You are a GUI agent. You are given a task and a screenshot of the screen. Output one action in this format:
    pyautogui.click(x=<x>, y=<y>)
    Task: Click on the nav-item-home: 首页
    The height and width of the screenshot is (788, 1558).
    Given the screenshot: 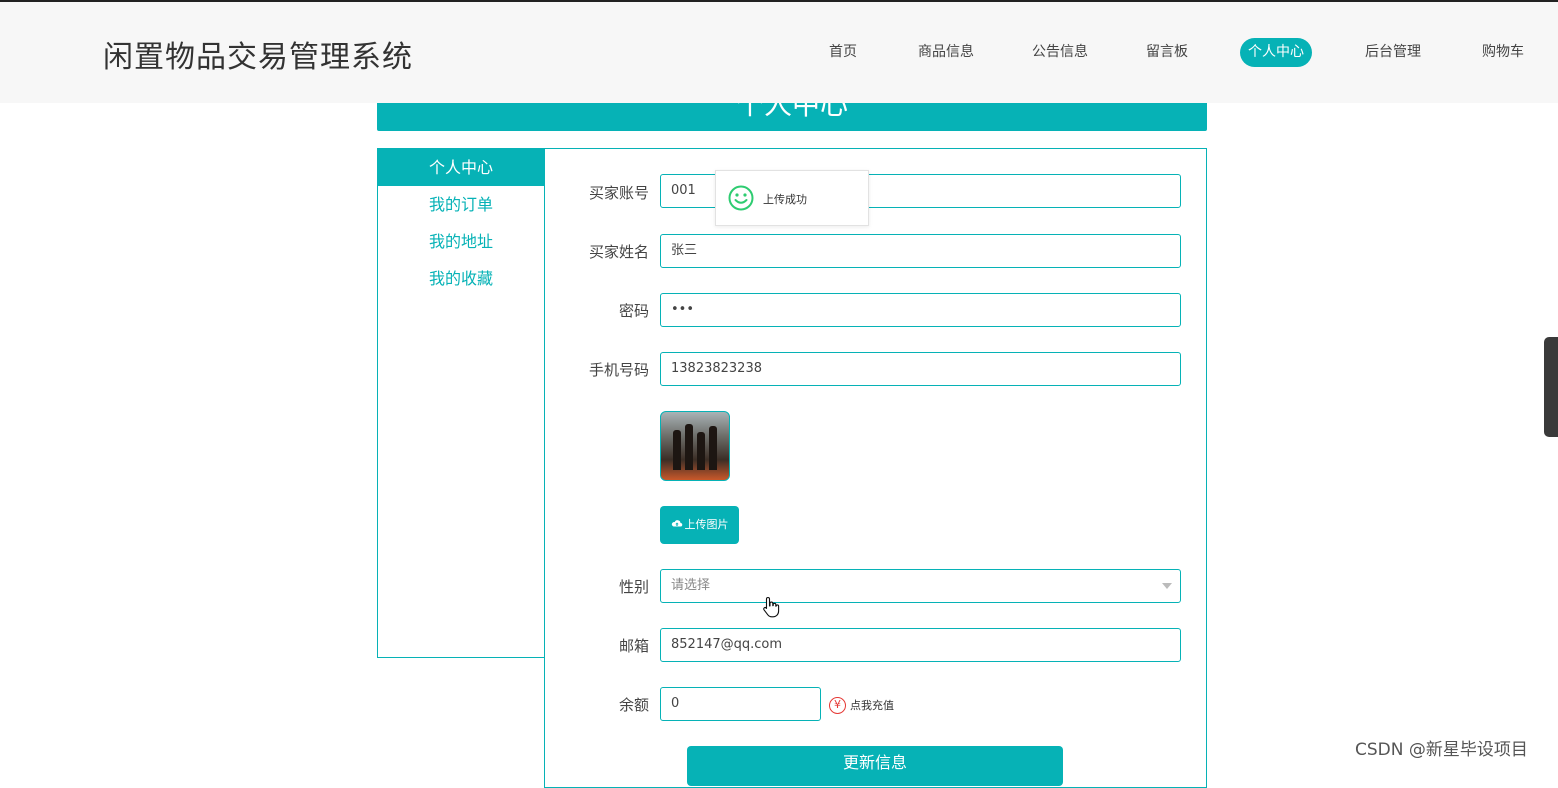 What is the action you would take?
    pyautogui.click(x=843, y=52)
    